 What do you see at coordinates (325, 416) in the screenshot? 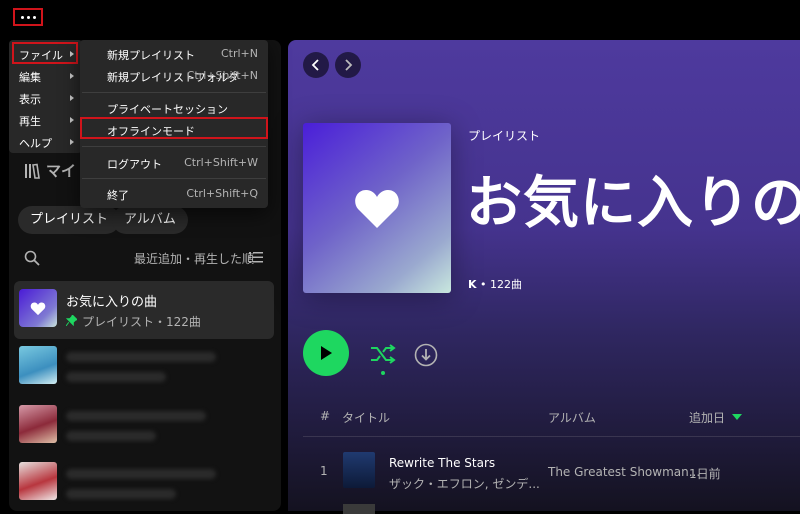
I see `column-header-number: #` at bounding box center [325, 416].